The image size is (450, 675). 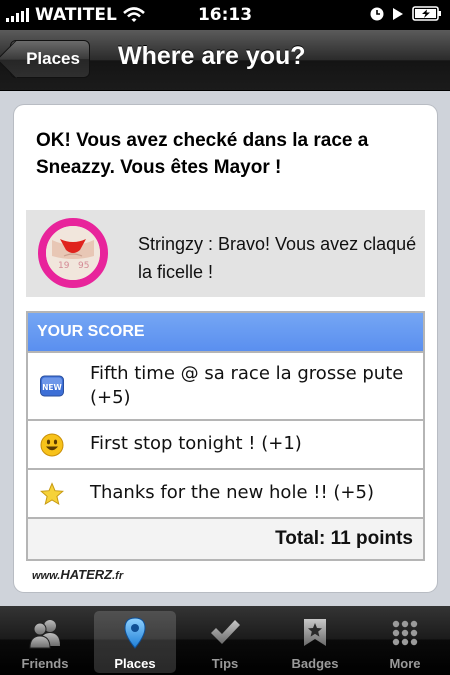 What do you see at coordinates (86, 574) in the screenshot?
I see `watermark-brand: HATERZ` at bounding box center [86, 574].